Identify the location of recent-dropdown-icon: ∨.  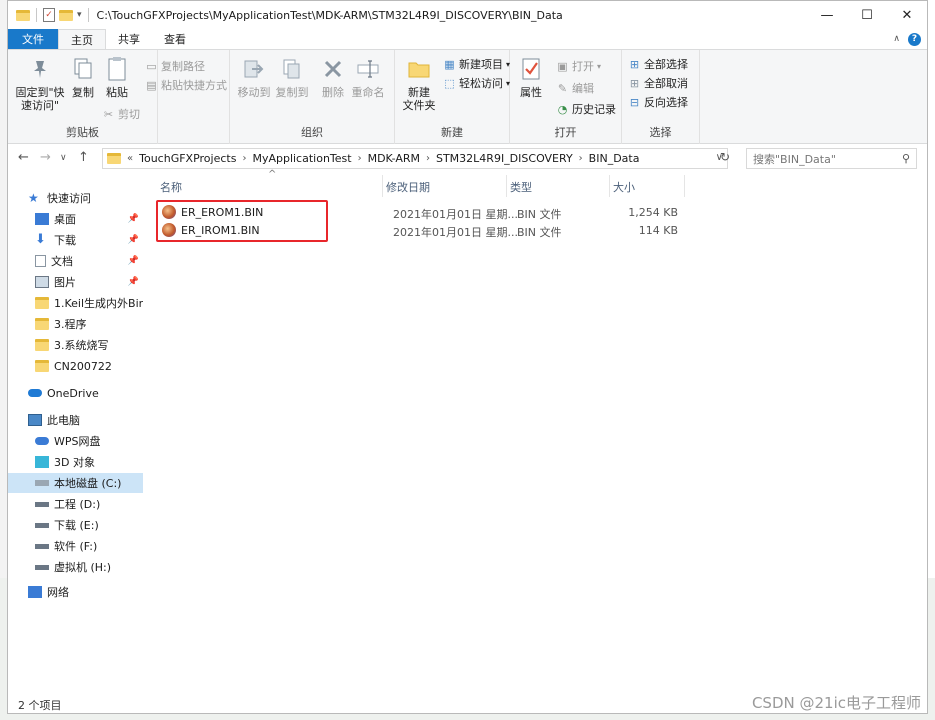
(63, 158).